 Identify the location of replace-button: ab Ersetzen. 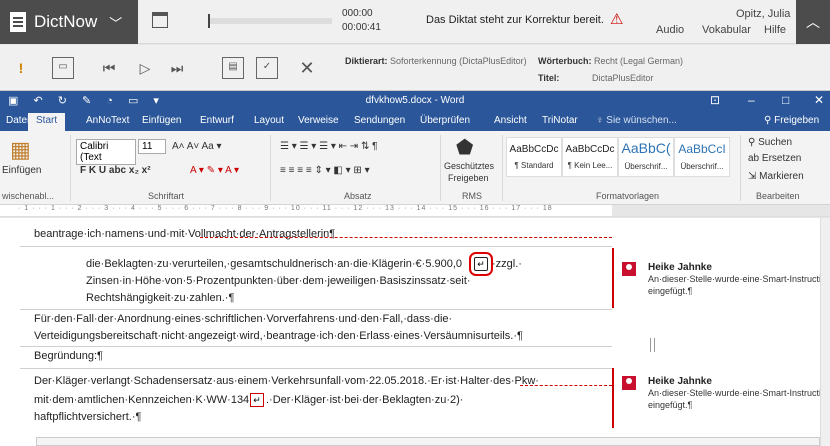
(774, 158).